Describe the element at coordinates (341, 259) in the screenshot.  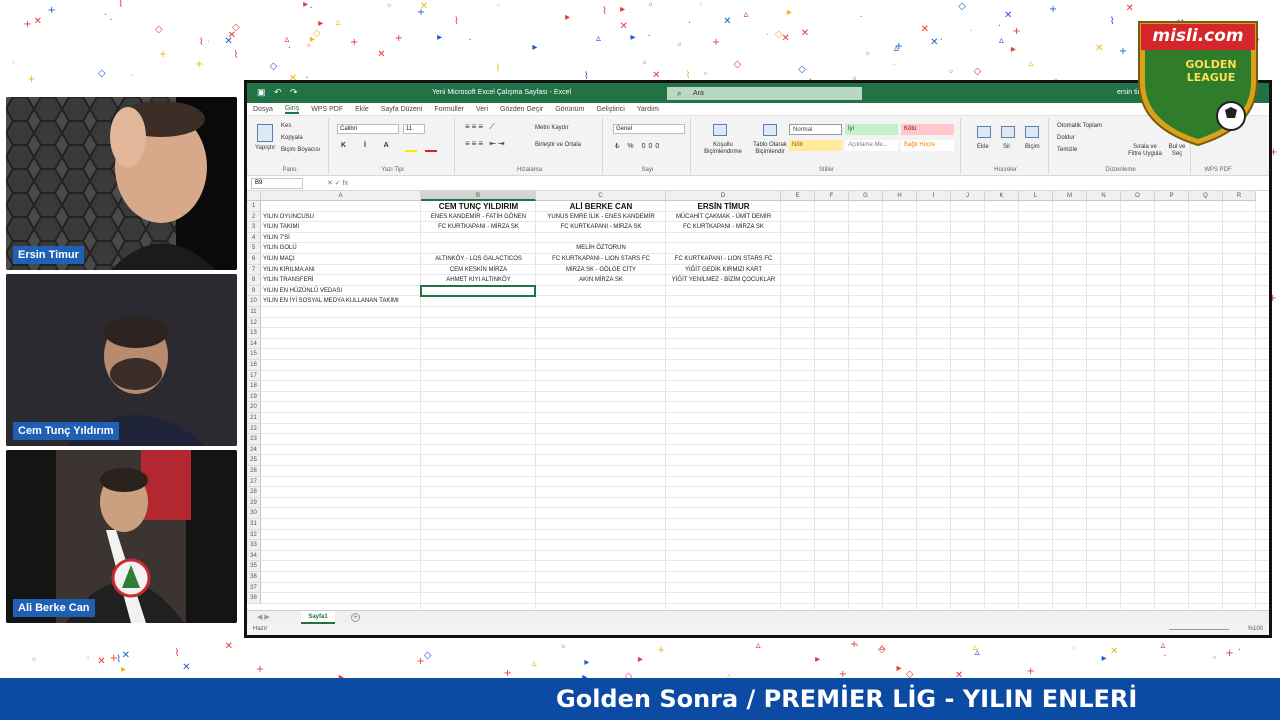
I see `category-cell: YILIN MAÇI` at that location.